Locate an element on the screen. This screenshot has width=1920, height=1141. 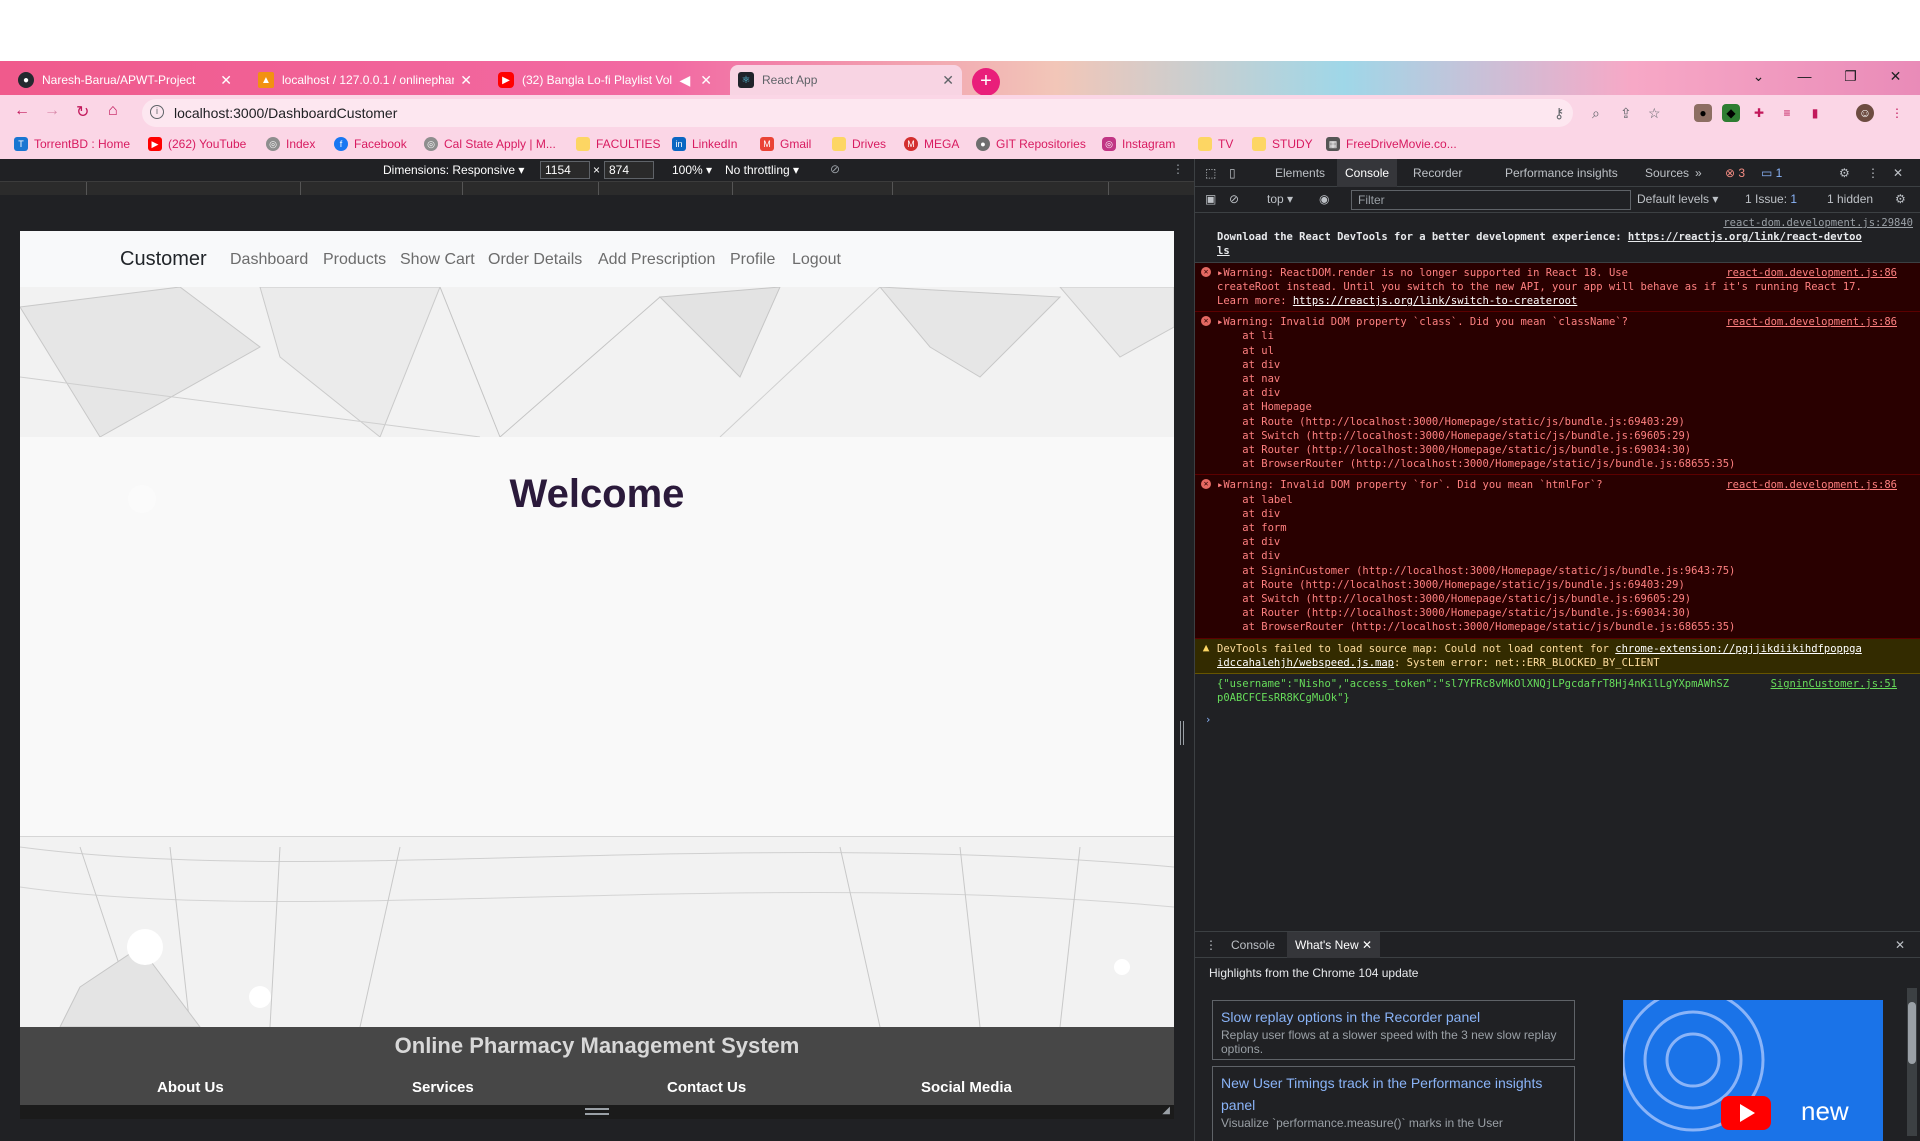
message-link: chrome-extension://pgjjikdiikihdfpoppga is located at coordinates (1738, 649).